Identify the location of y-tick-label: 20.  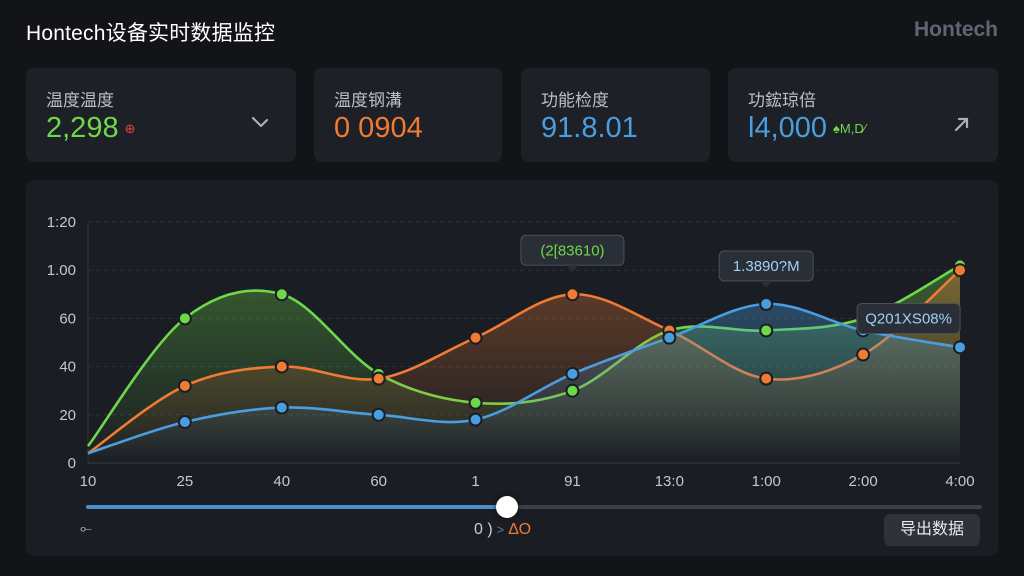
(67, 415).